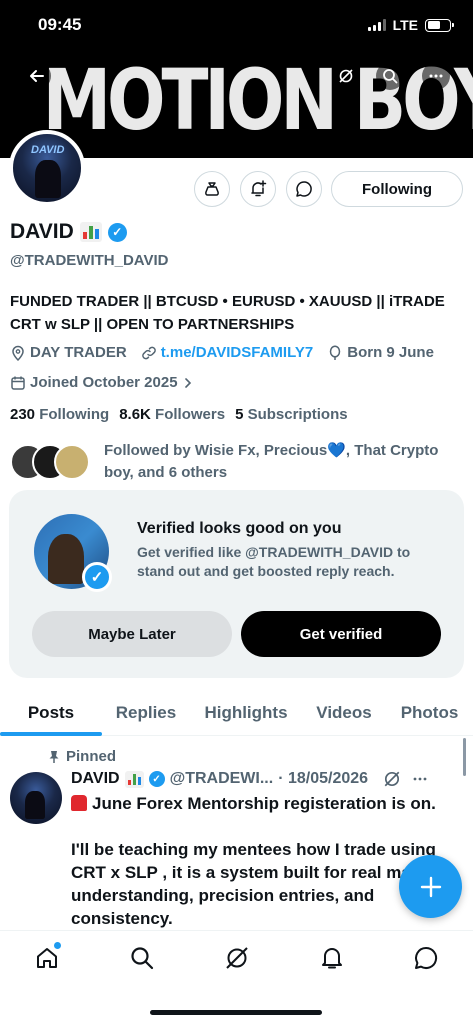 The width and height of the screenshot is (473, 1024). What do you see at coordinates (18, 383) in the screenshot?
I see `calendar-icon` at bounding box center [18, 383].